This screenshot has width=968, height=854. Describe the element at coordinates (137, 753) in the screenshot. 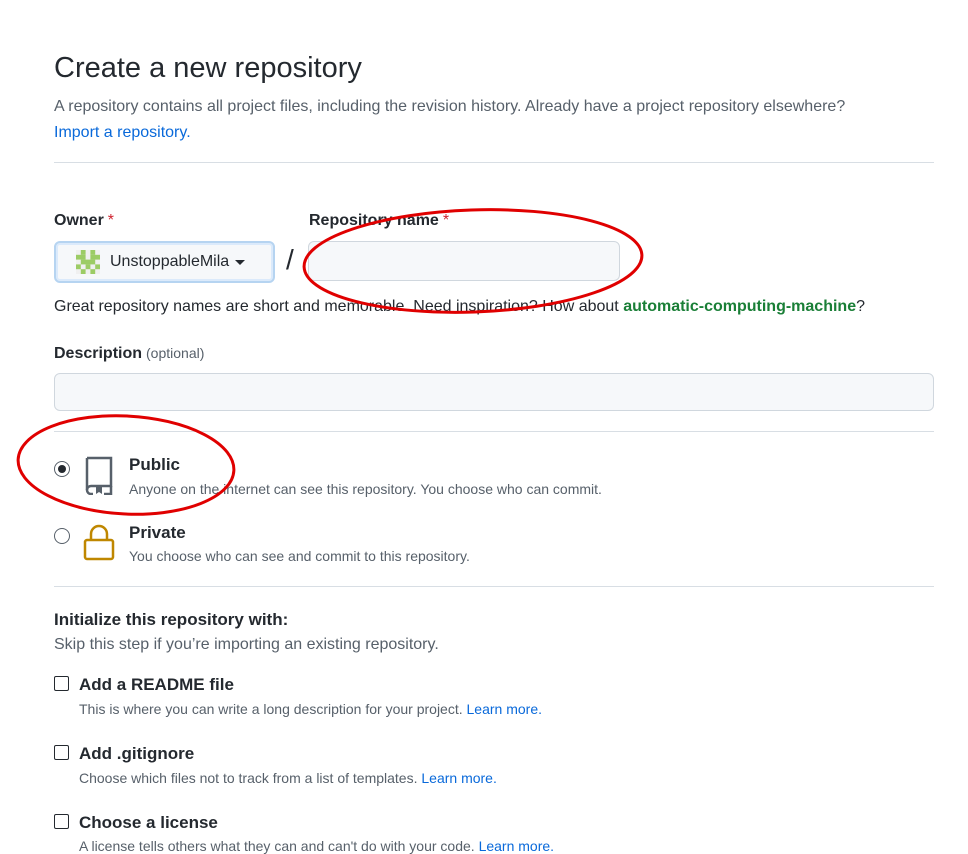

I see `gitignore-title: Add .gitignore` at that location.